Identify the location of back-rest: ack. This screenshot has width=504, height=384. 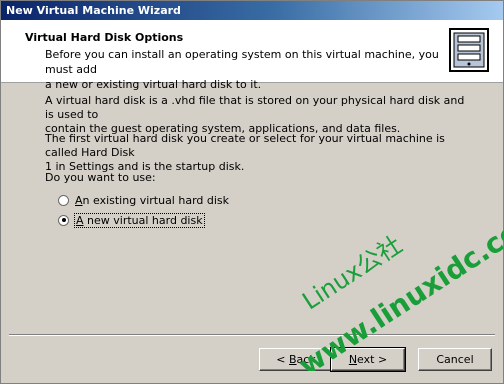
(306, 359).